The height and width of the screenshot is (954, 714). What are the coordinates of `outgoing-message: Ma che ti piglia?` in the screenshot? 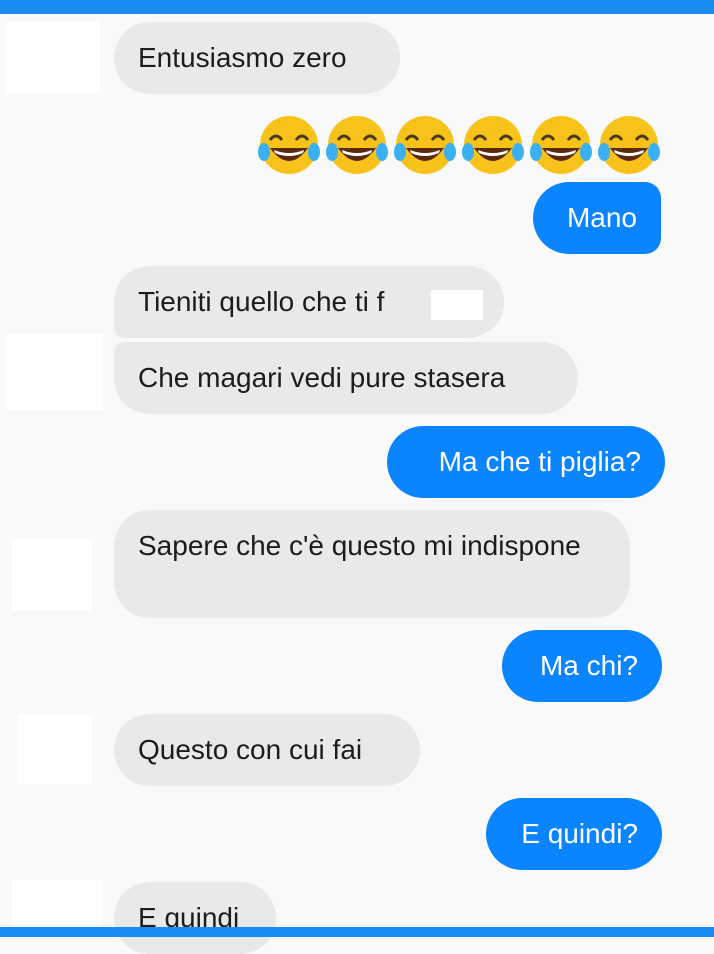 It's located at (526, 462).